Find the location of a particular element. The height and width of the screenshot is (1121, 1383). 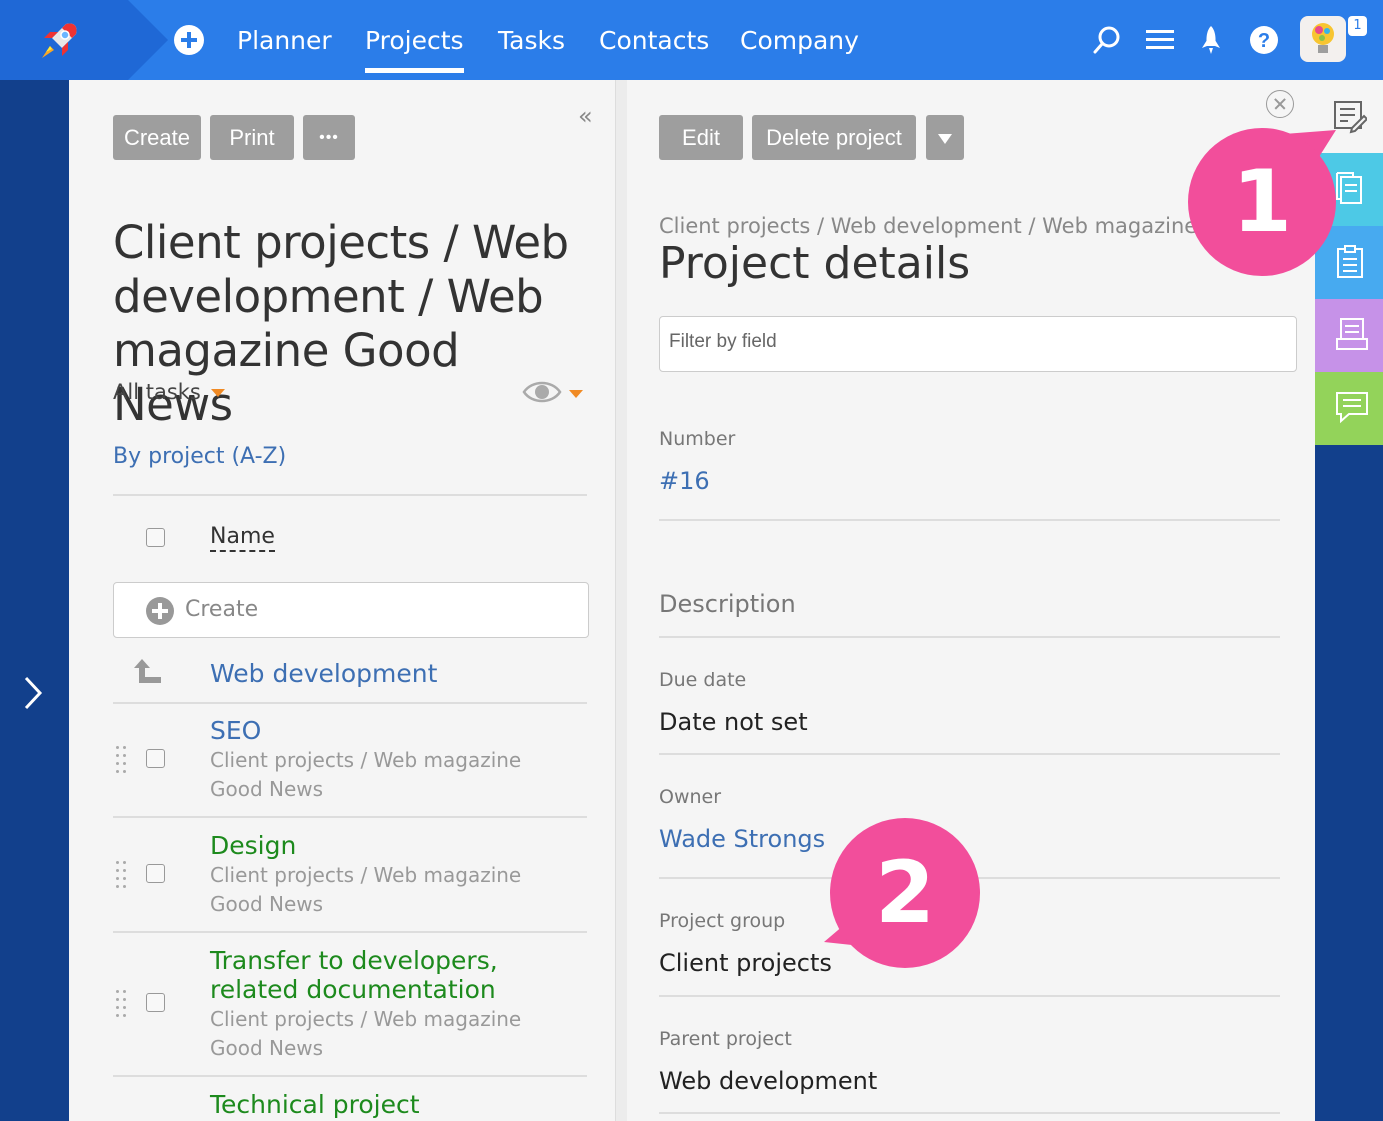

parent-project-link: Web development is located at coordinates (323, 673).